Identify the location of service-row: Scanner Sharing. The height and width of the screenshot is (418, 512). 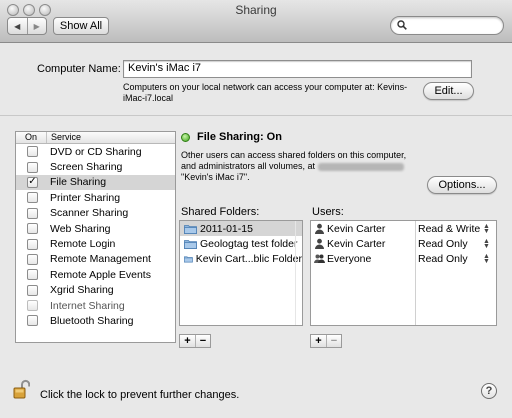
(95, 213).